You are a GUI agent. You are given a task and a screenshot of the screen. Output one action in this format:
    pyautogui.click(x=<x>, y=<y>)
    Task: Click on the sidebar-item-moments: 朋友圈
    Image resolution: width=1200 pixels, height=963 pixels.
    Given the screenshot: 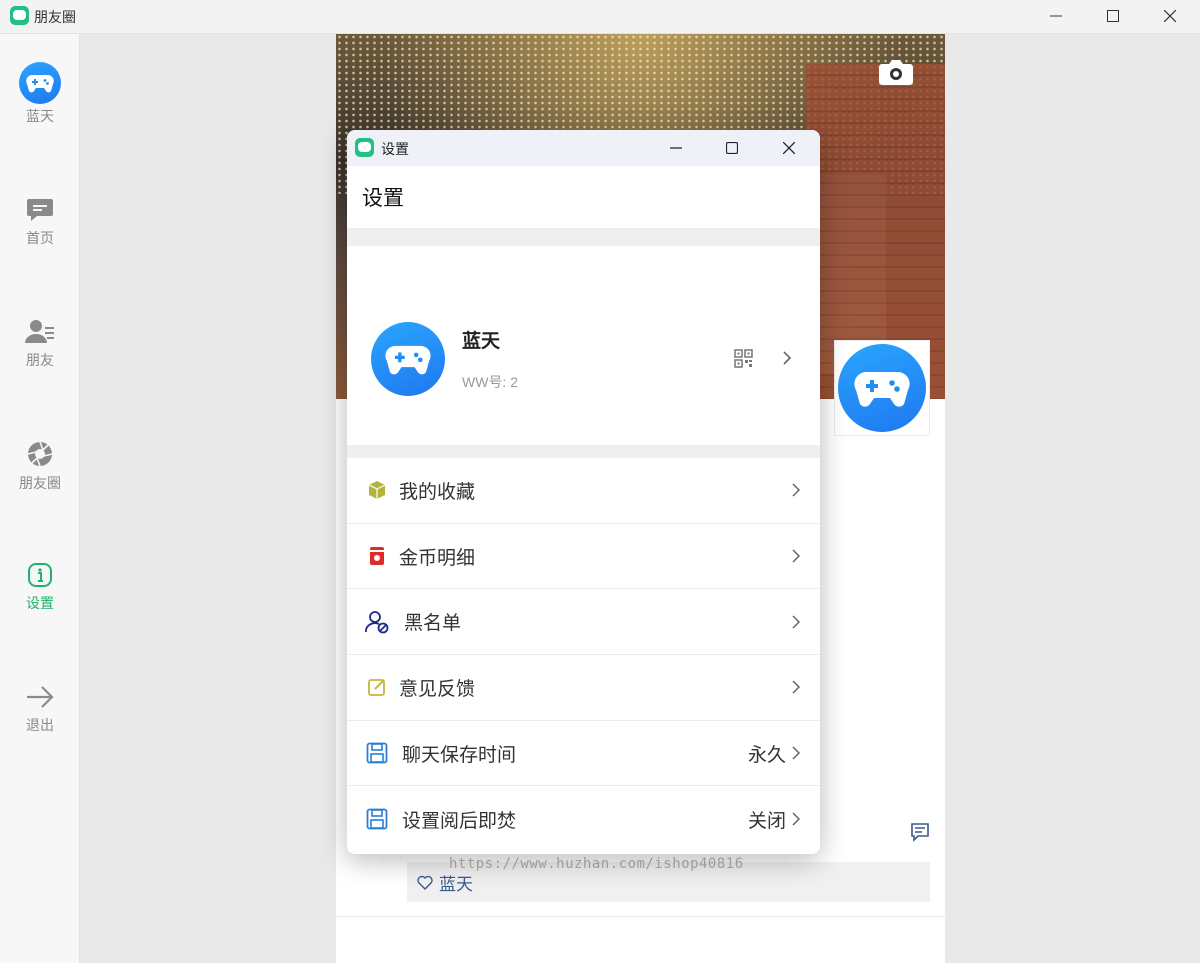 What is the action you would take?
    pyautogui.click(x=40, y=466)
    